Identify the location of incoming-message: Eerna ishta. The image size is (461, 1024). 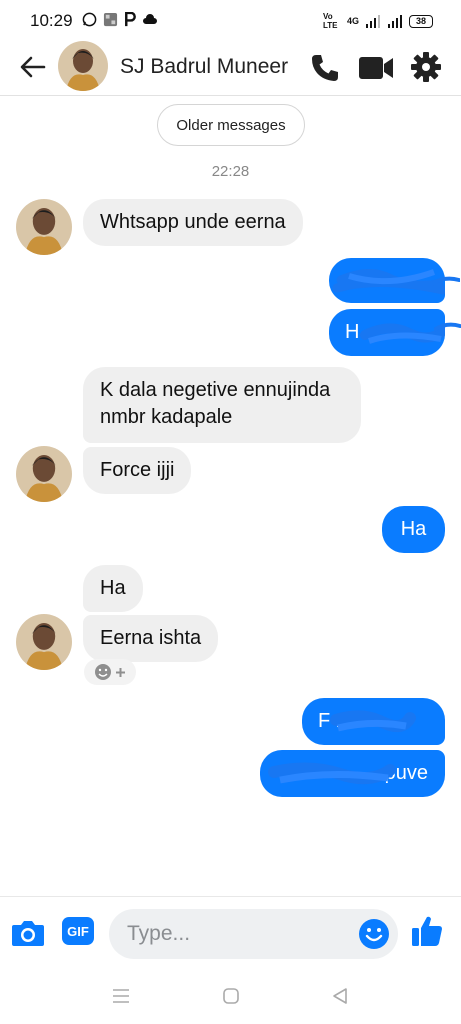
(151, 638).